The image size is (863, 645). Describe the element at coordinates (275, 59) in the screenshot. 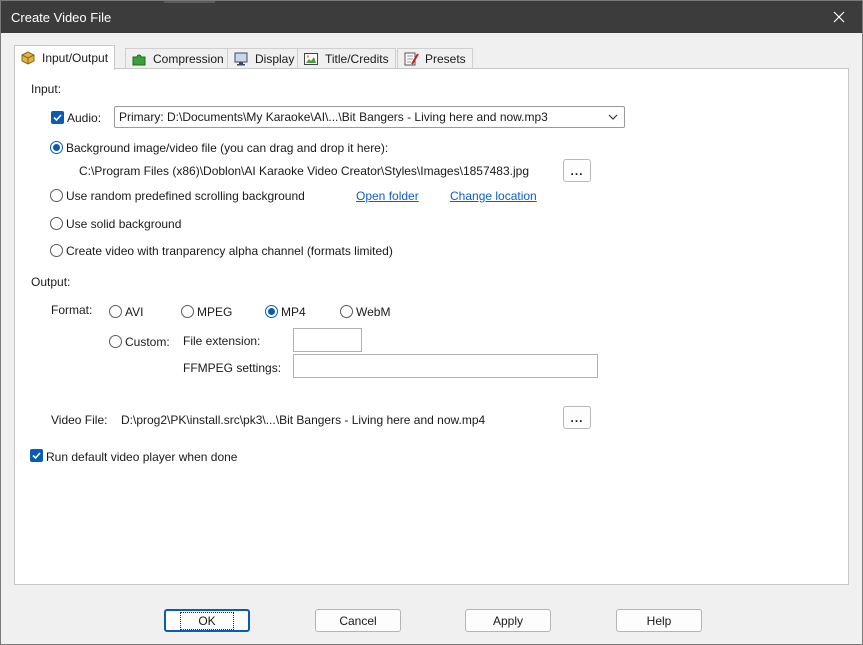

I see `tab-label: Display` at that location.